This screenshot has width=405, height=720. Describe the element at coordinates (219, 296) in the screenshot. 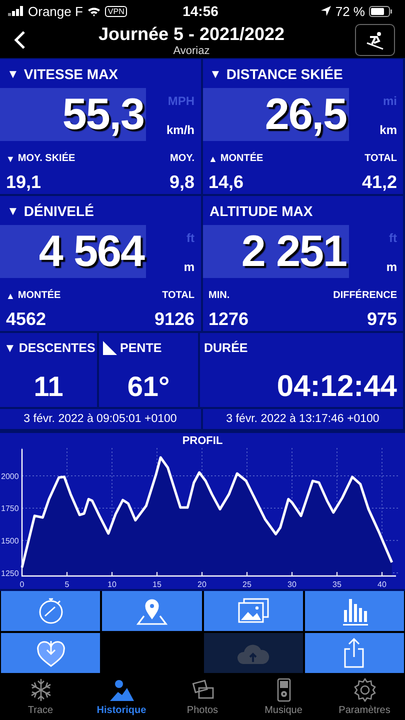

I see `sub-label: MIN.` at that location.